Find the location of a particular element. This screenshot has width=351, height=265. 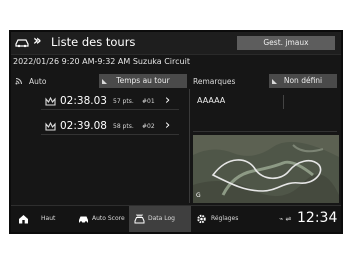

non-defini-label: Non défini is located at coordinates (303, 80).